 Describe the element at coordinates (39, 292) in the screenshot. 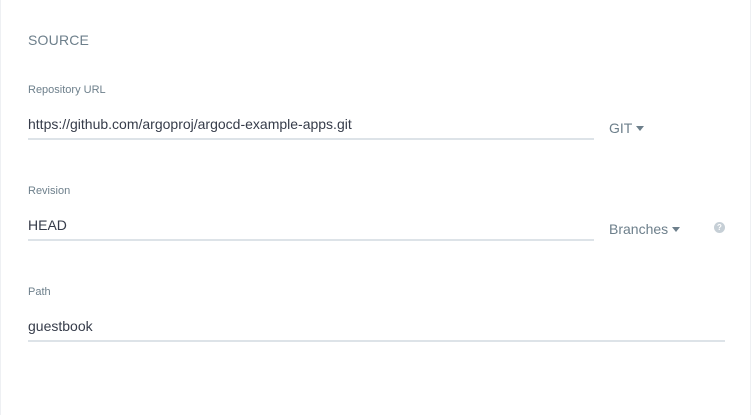

I see `path-label: Path` at that location.